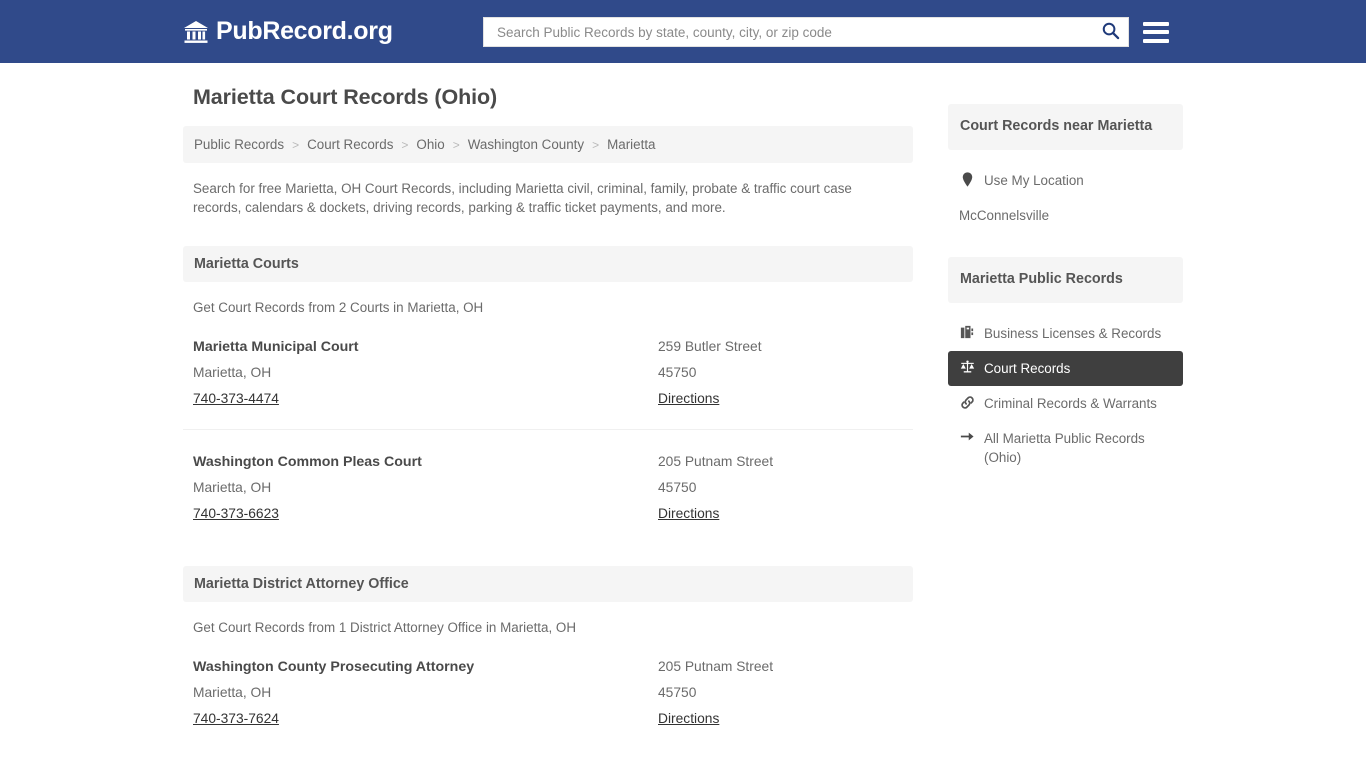 This screenshot has width=1366, height=768. What do you see at coordinates (967, 366) in the screenshot?
I see `scales-of-justice-icon` at bounding box center [967, 366].